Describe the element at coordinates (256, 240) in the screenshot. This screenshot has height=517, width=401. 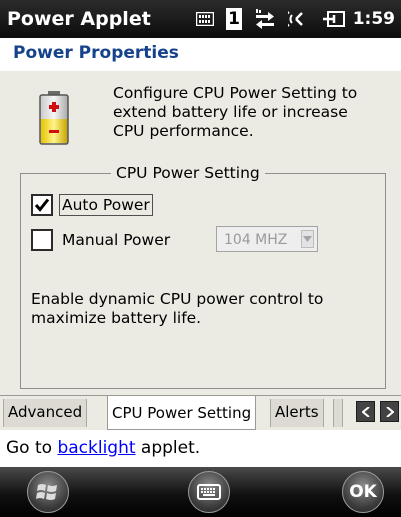
I see `cpu-speed-value: 104 MHZ` at that location.